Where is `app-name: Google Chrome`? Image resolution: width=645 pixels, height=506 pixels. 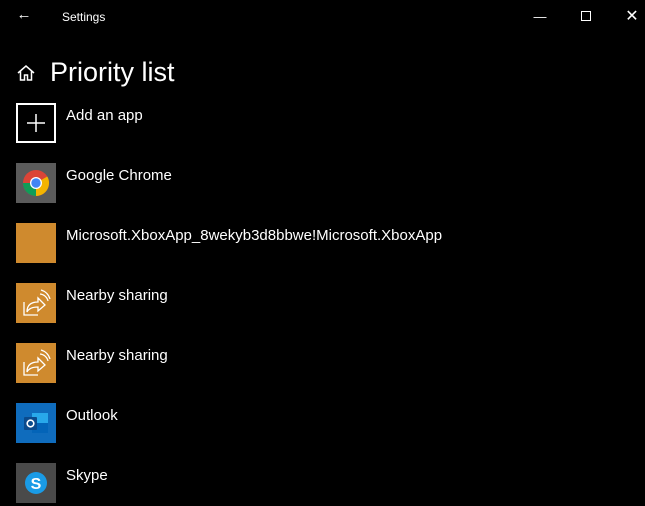 app-name: Google Chrome is located at coordinates (119, 175).